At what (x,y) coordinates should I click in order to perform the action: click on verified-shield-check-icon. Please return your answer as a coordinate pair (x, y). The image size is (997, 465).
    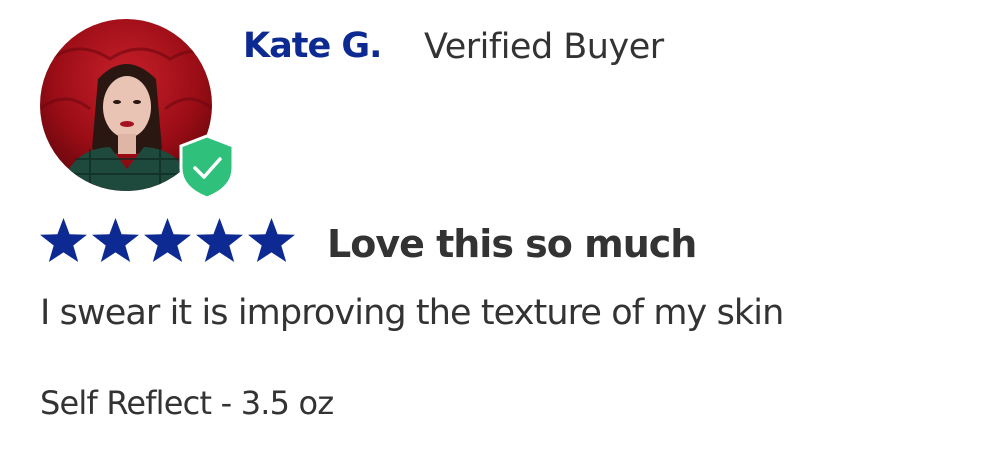
    Looking at the image, I should click on (207, 167).